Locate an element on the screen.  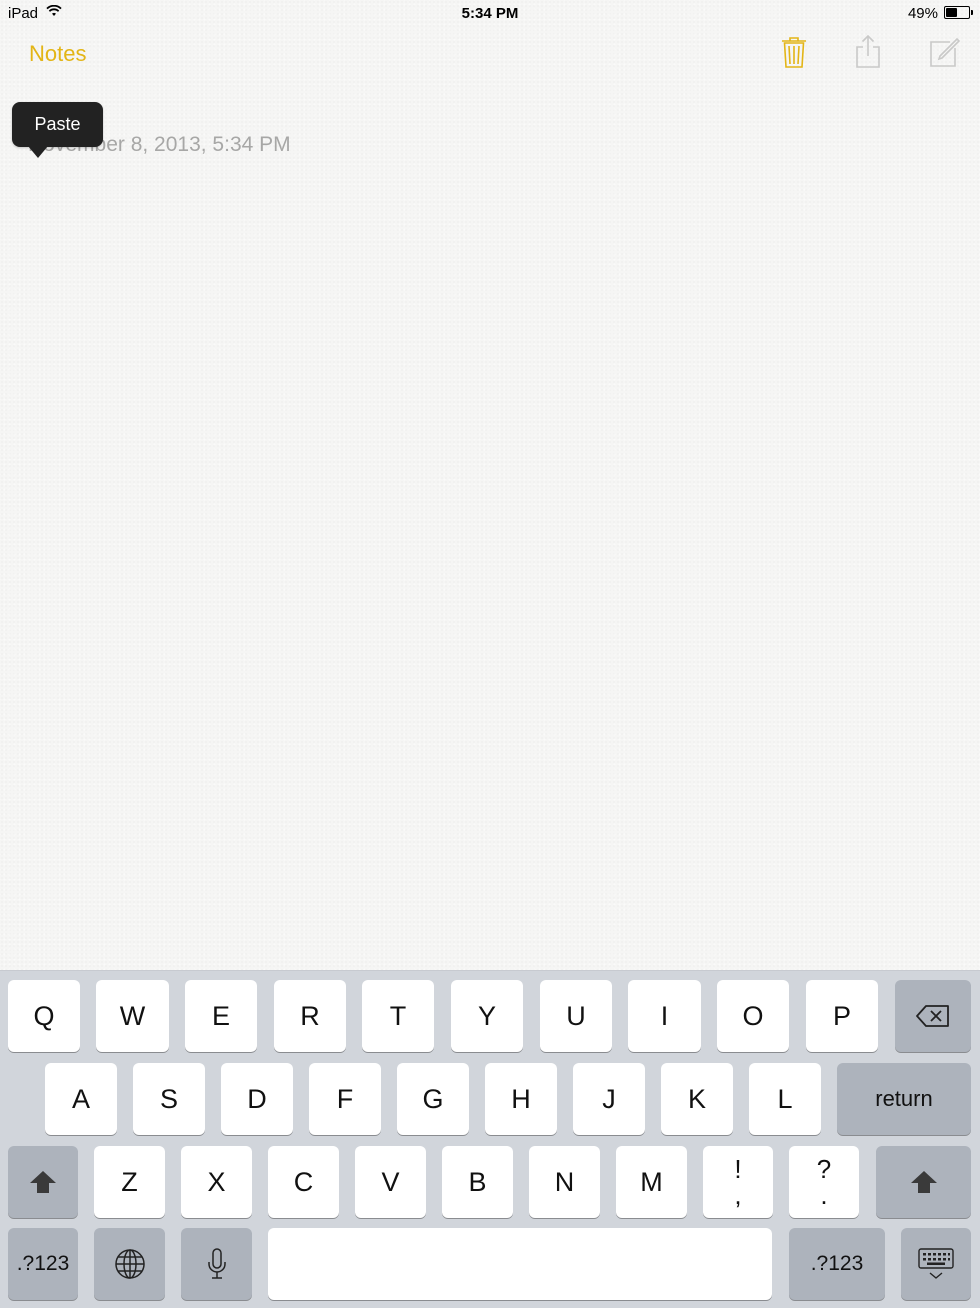
shift-key-right is located at coordinates (923, 1182).